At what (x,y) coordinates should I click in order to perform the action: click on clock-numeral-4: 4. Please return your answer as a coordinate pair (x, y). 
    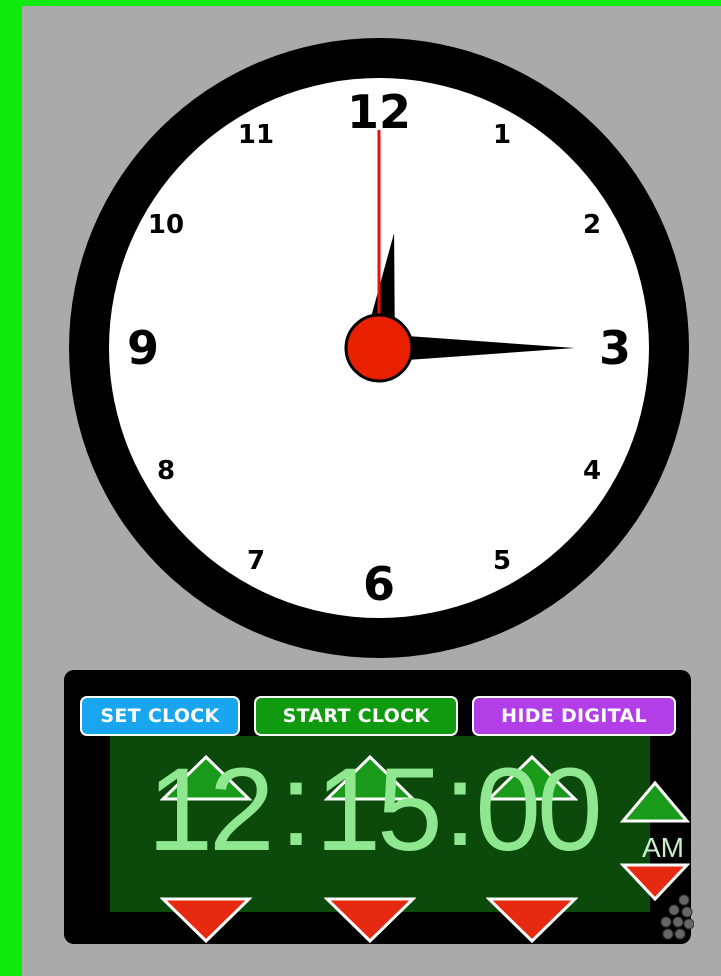
    Looking at the image, I should click on (592, 471).